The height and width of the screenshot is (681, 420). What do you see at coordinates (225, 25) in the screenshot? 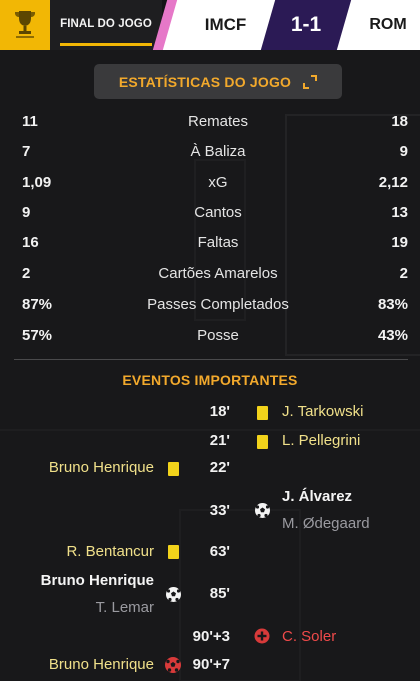
I see `home-team-name: IMCF` at bounding box center [225, 25].